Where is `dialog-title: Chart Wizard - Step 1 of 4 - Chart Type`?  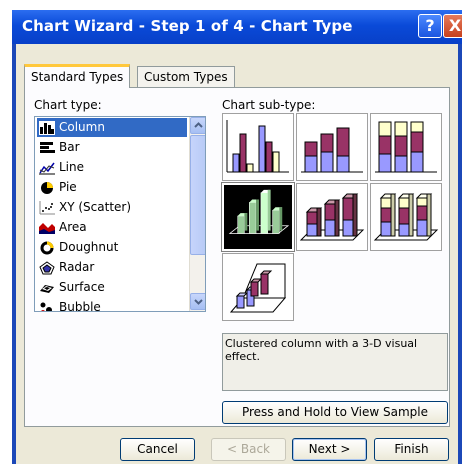
dialog-title: Chart Wizard - Step 1 of 4 - Chart Type is located at coordinates (187, 26).